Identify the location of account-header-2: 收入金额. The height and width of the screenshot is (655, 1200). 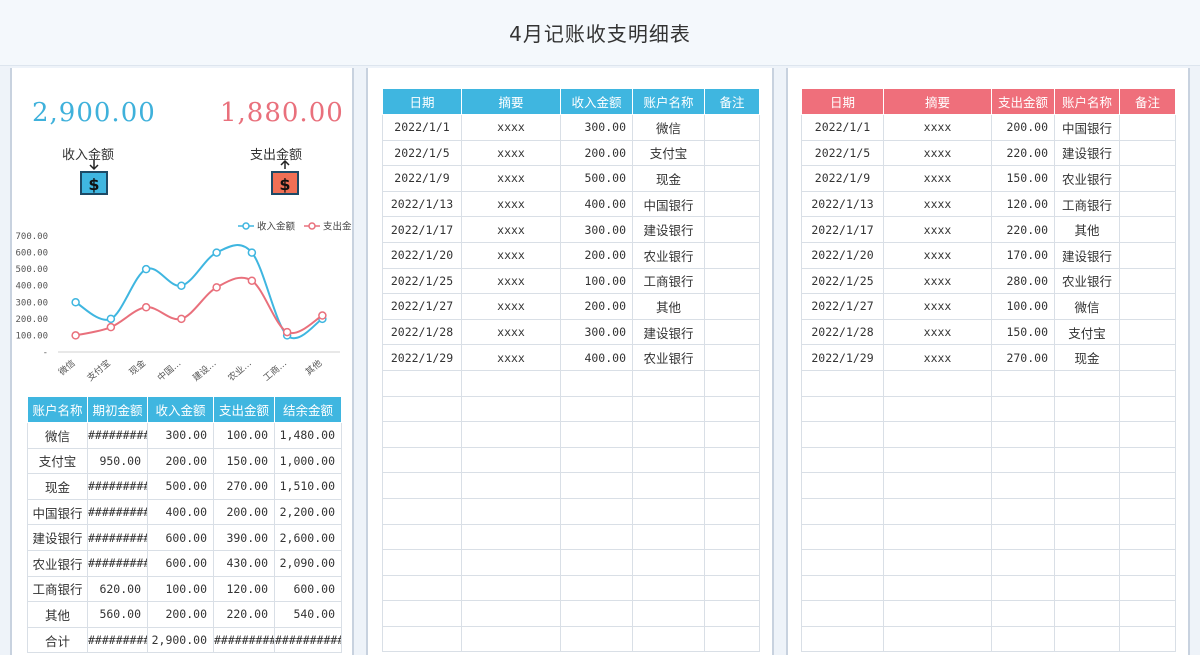
(180, 409).